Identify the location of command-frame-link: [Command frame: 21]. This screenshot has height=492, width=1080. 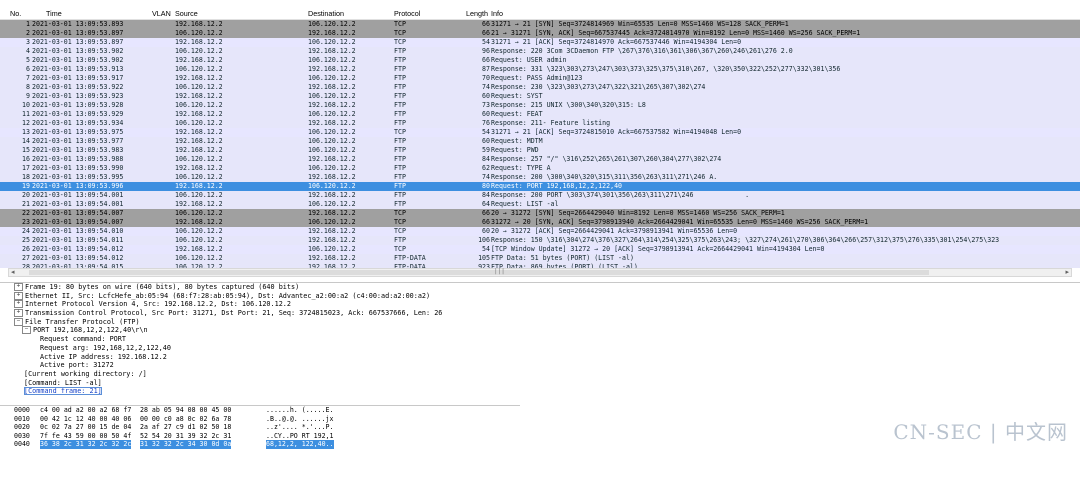
(63, 391).